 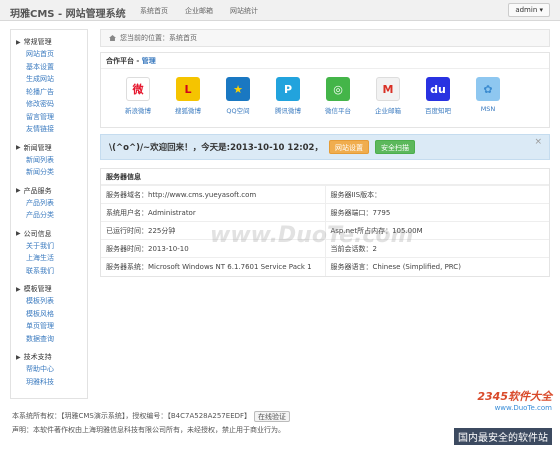 I want to click on watermark-brand: 2345软件大全, so click(x=514, y=396).